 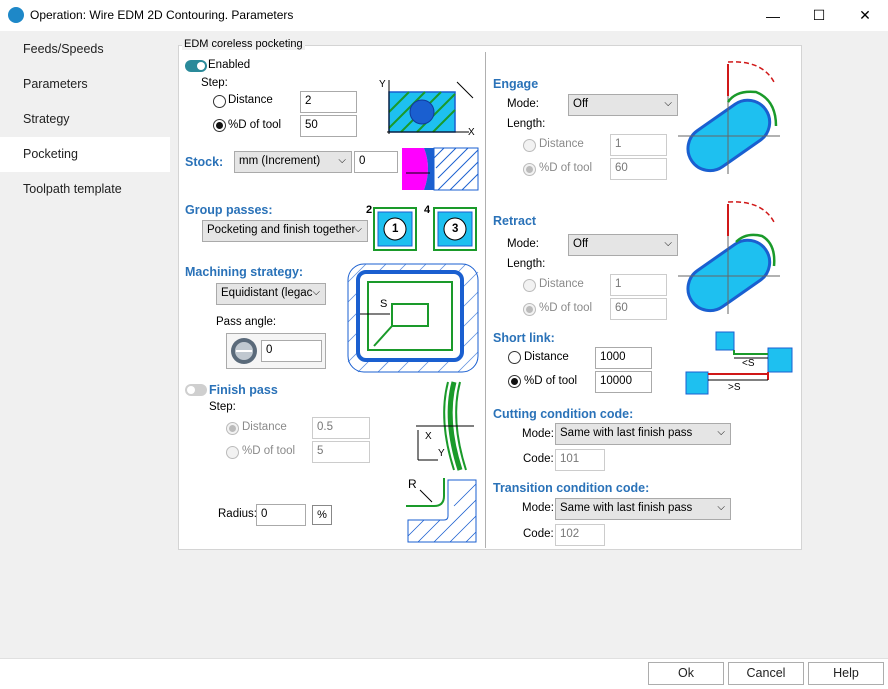 What do you see at coordinates (514, 381) in the screenshot?
I see `short-link-pct-radio` at bounding box center [514, 381].